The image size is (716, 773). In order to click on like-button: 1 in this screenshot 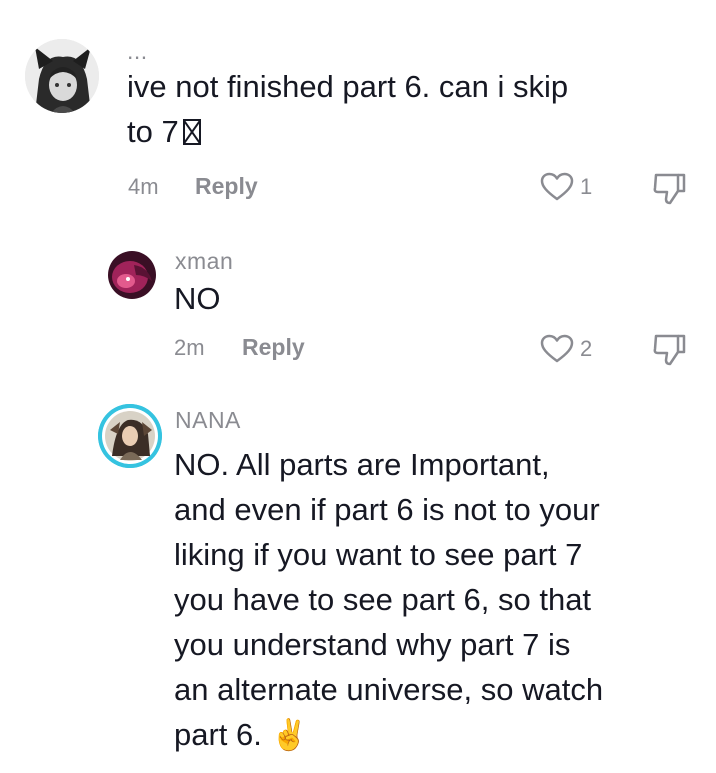, I will do `click(566, 187)`.